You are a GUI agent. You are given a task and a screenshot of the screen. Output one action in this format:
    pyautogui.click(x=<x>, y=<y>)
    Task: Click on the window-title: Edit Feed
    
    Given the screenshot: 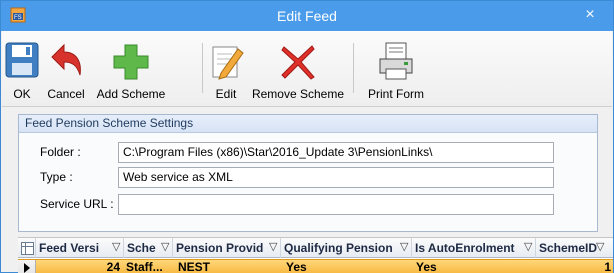 What is the action you would take?
    pyautogui.click(x=307, y=16)
    